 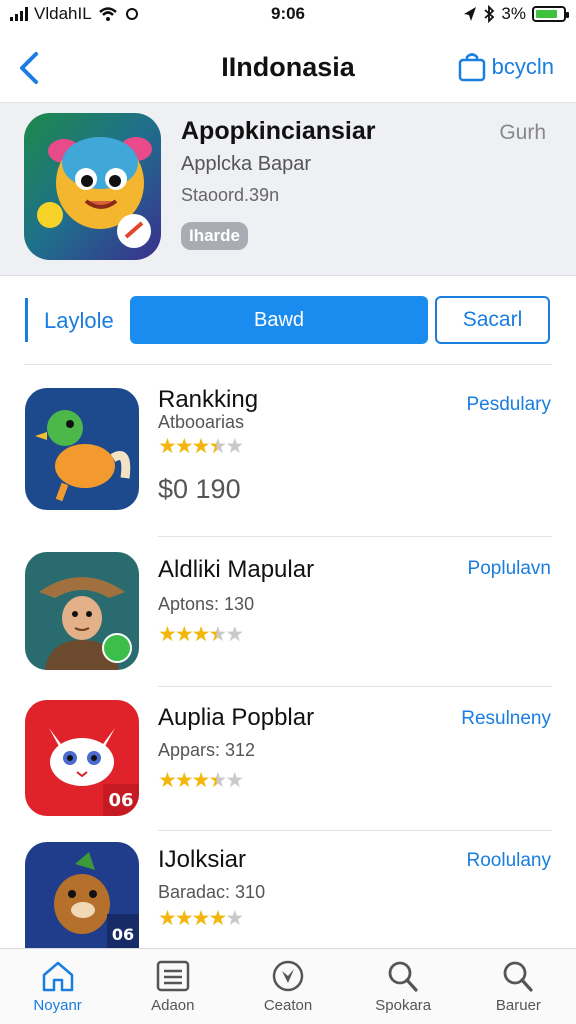 I want to click on status-right: 3%, so click(x=516, y=14).